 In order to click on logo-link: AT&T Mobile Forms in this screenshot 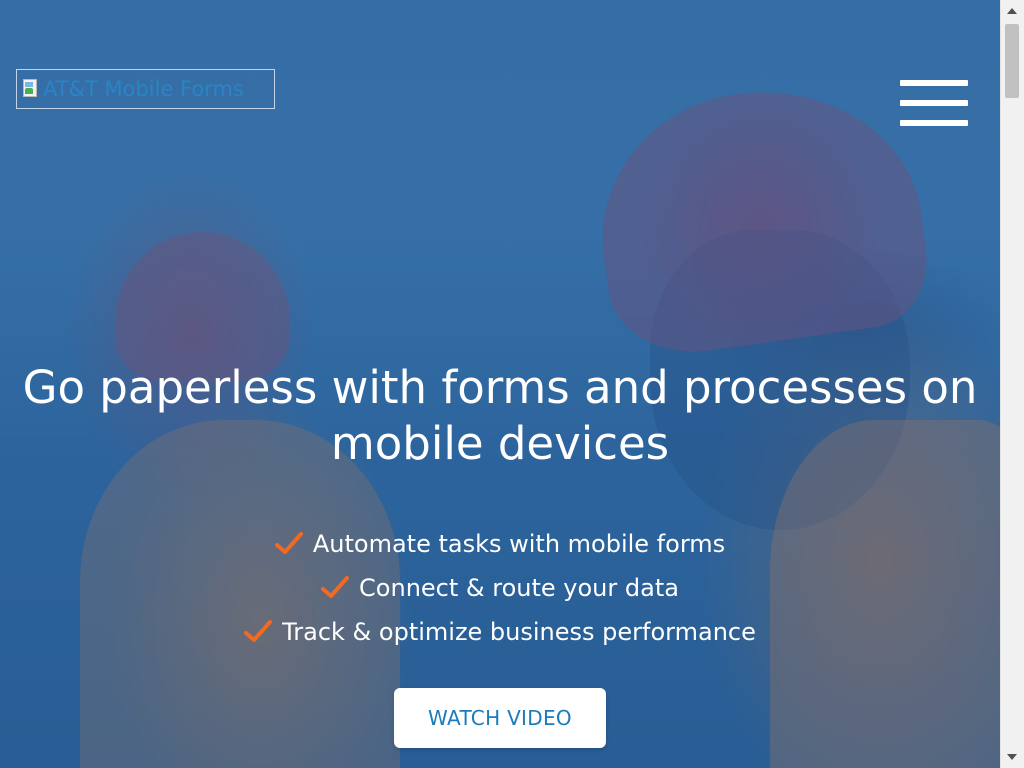, I will do `click(145, 89)`.